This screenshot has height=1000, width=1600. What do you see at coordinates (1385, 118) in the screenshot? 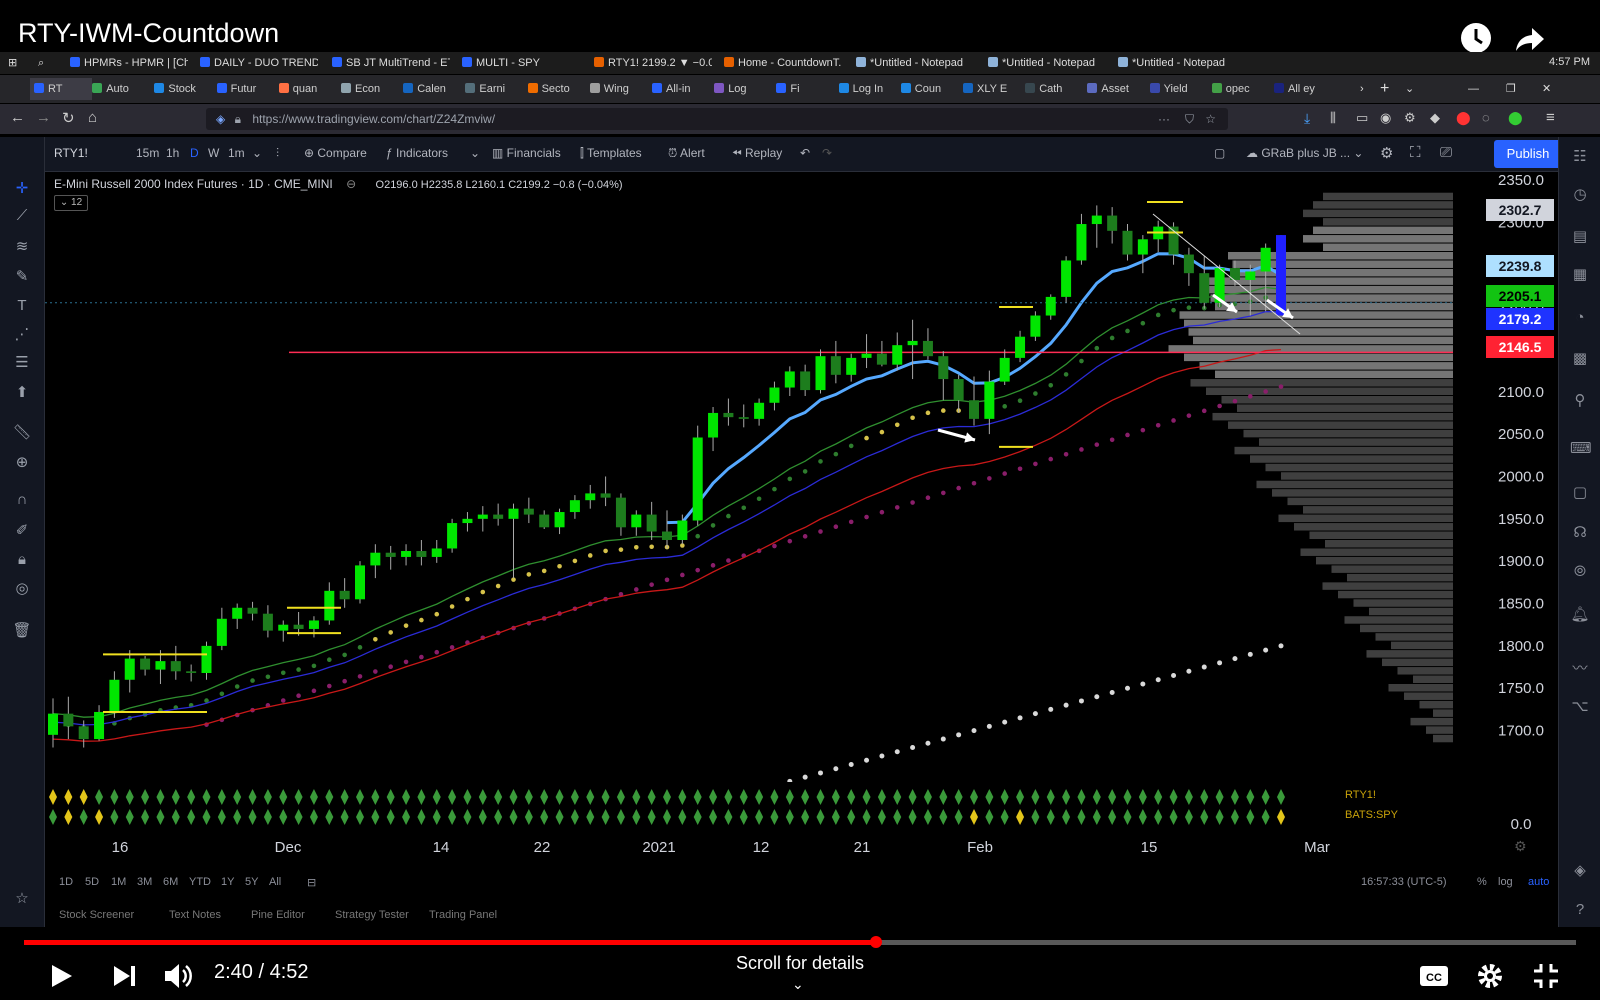
I see `account-icon: ◉` at bounding box center [1385, 118].